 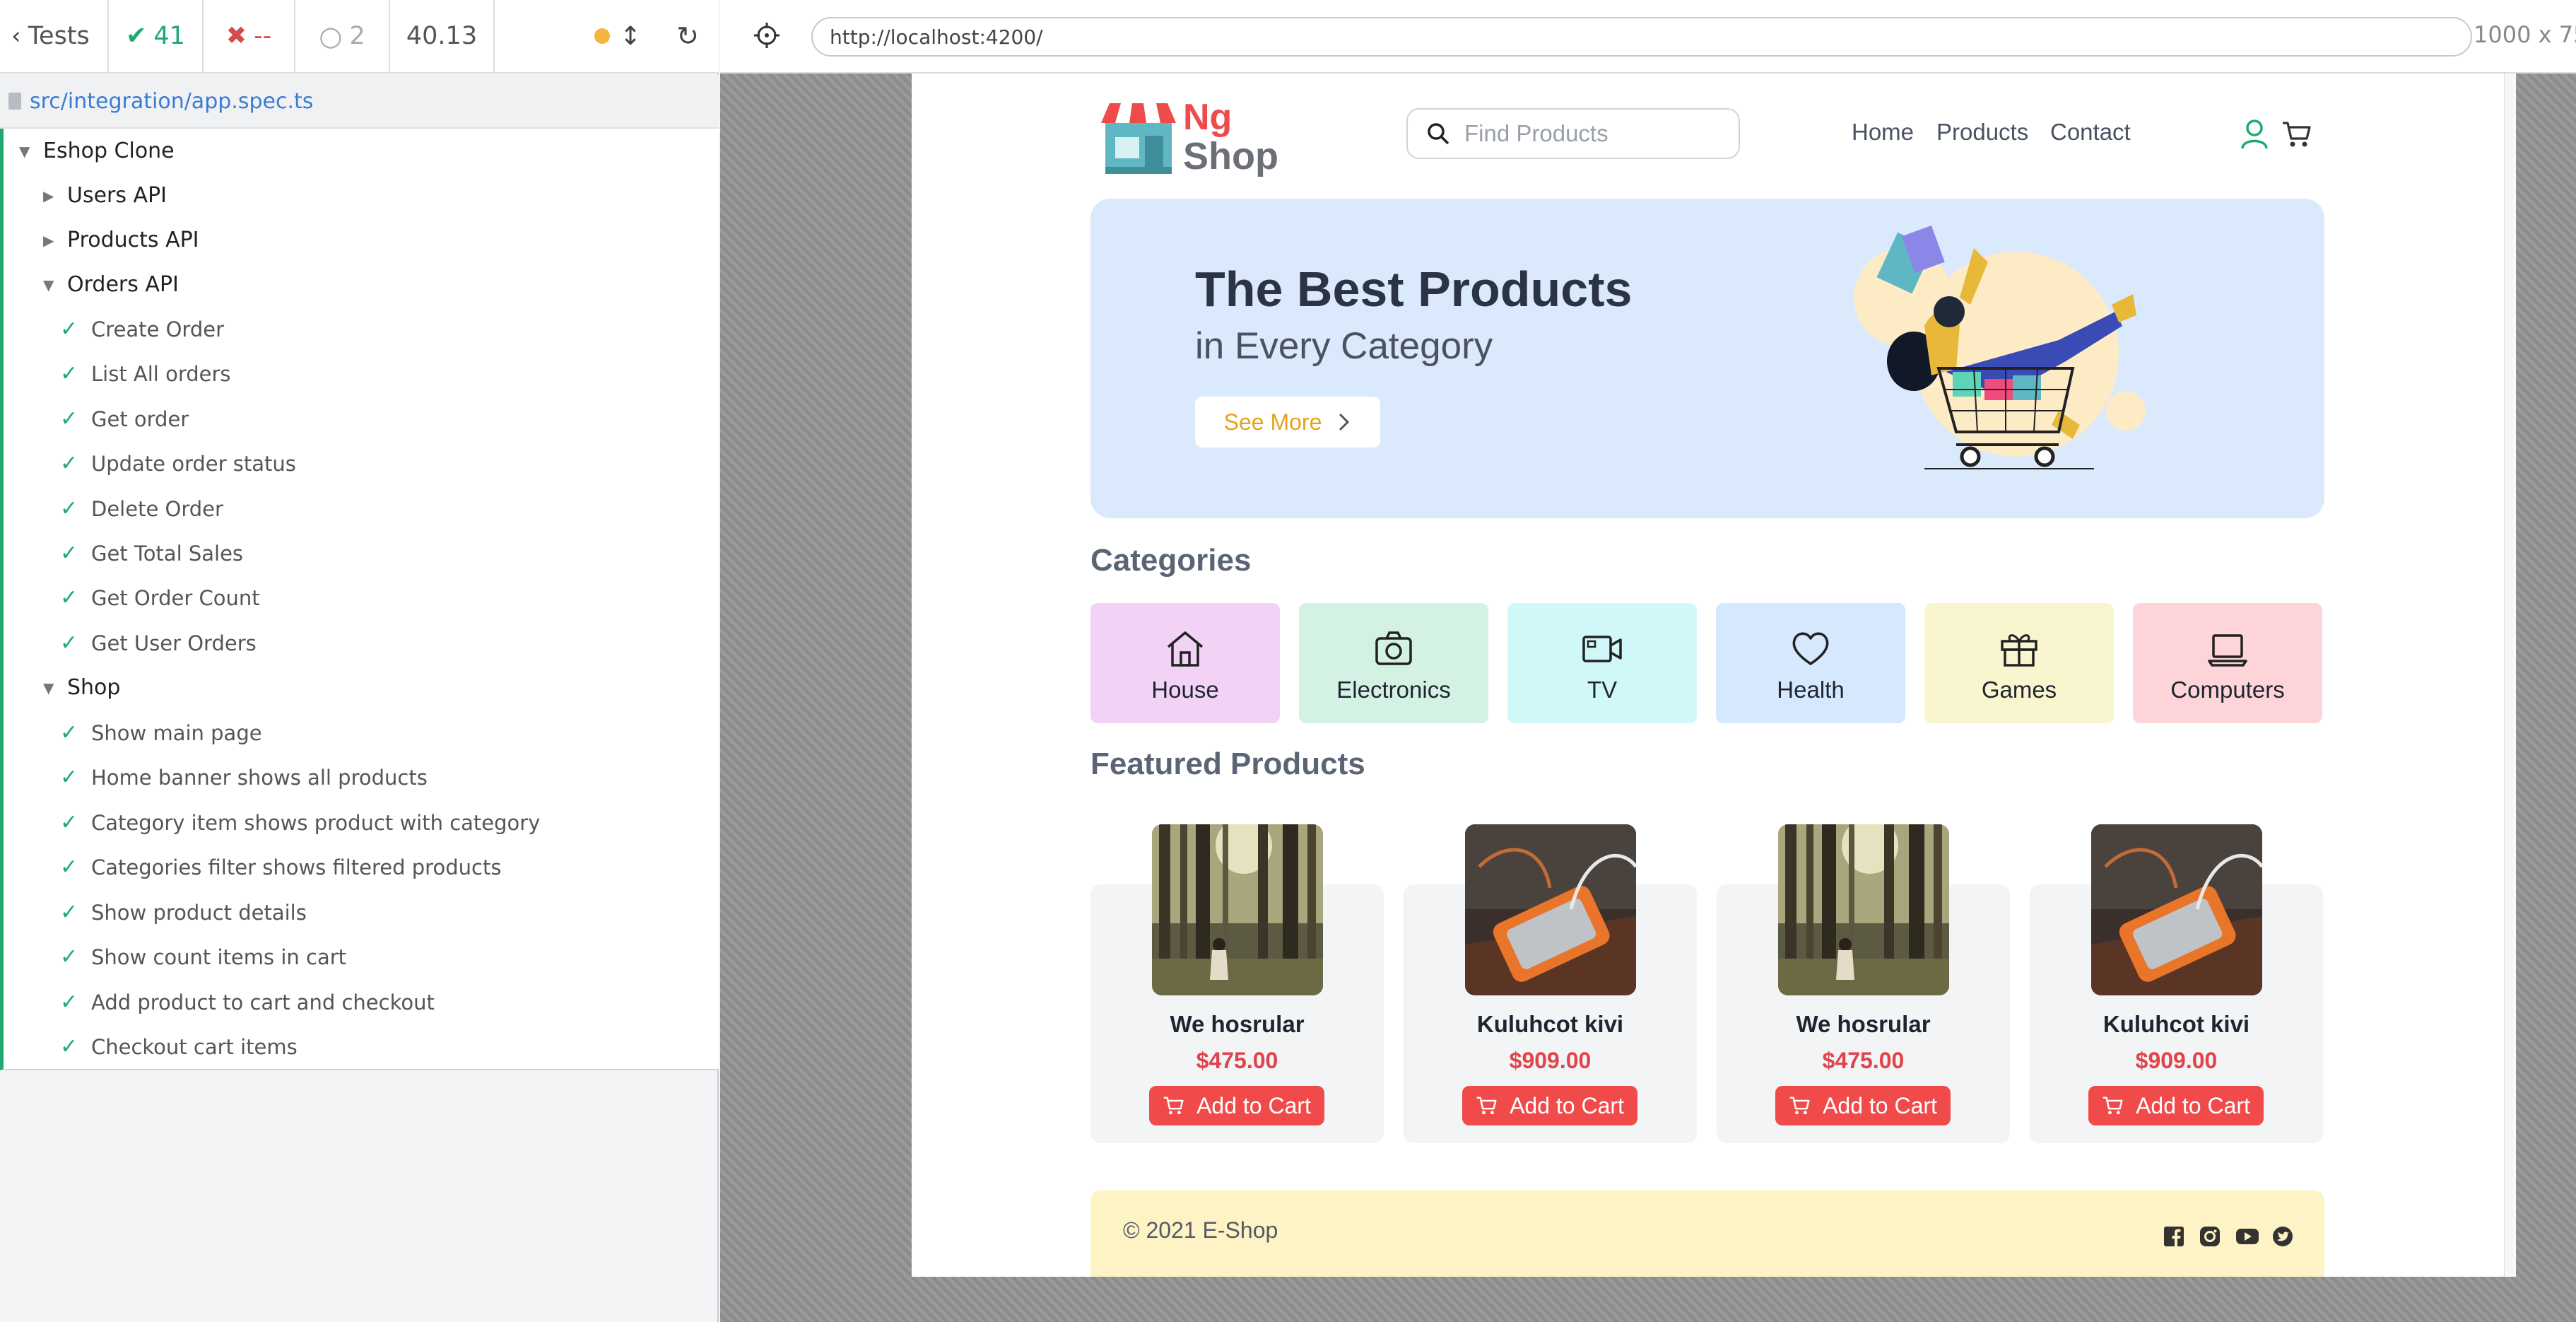 What do you see at coordinates (2090, 132) in the screenshot?
I see `nav-contact: Contact` at bounding box center [2090, 132].